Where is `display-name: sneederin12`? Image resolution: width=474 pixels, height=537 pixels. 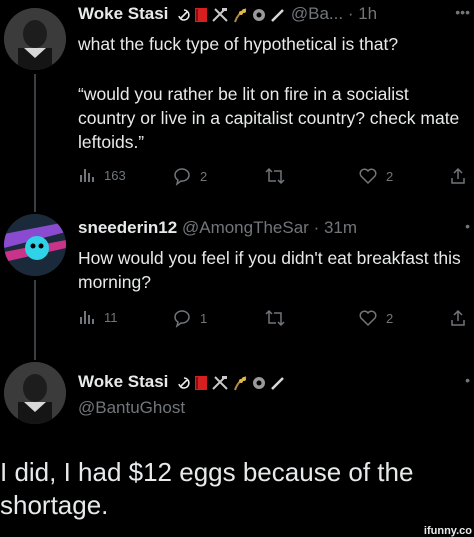 display-name: sneederin12 is located at coordinates (127, 227).